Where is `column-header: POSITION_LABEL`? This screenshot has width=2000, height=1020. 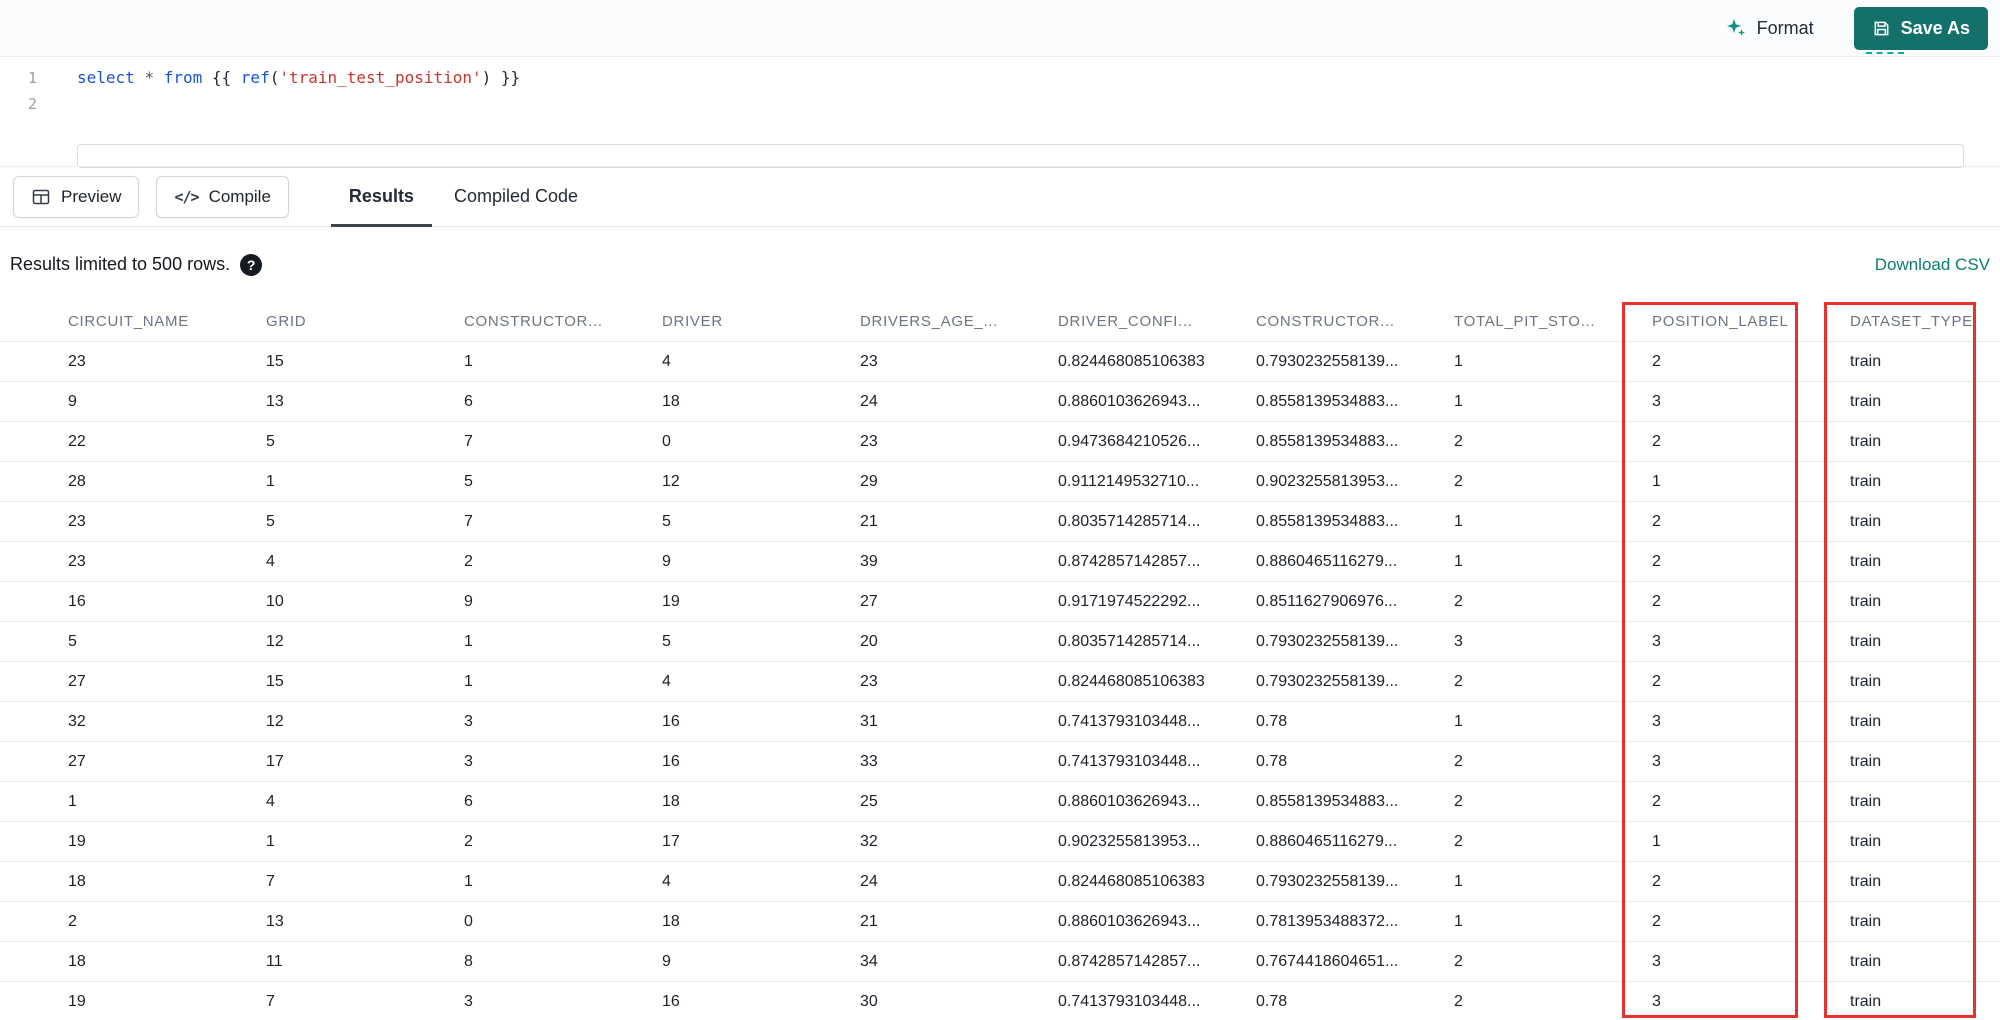
column-header: POSITION_LABEL is located at coordinates (1720, 321).